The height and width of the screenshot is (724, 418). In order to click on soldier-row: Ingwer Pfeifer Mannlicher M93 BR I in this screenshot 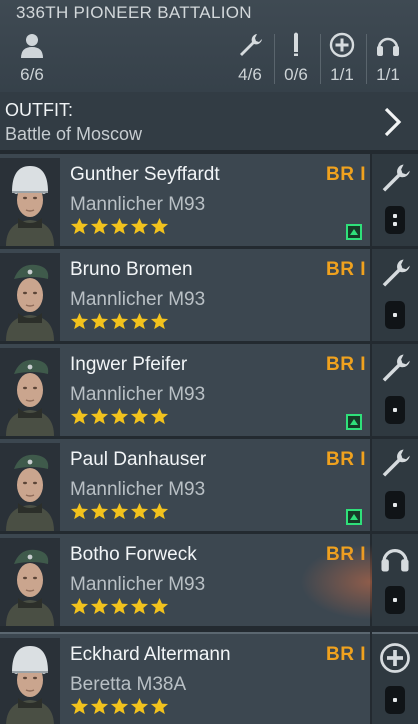, I will do `click(209, 390)`.